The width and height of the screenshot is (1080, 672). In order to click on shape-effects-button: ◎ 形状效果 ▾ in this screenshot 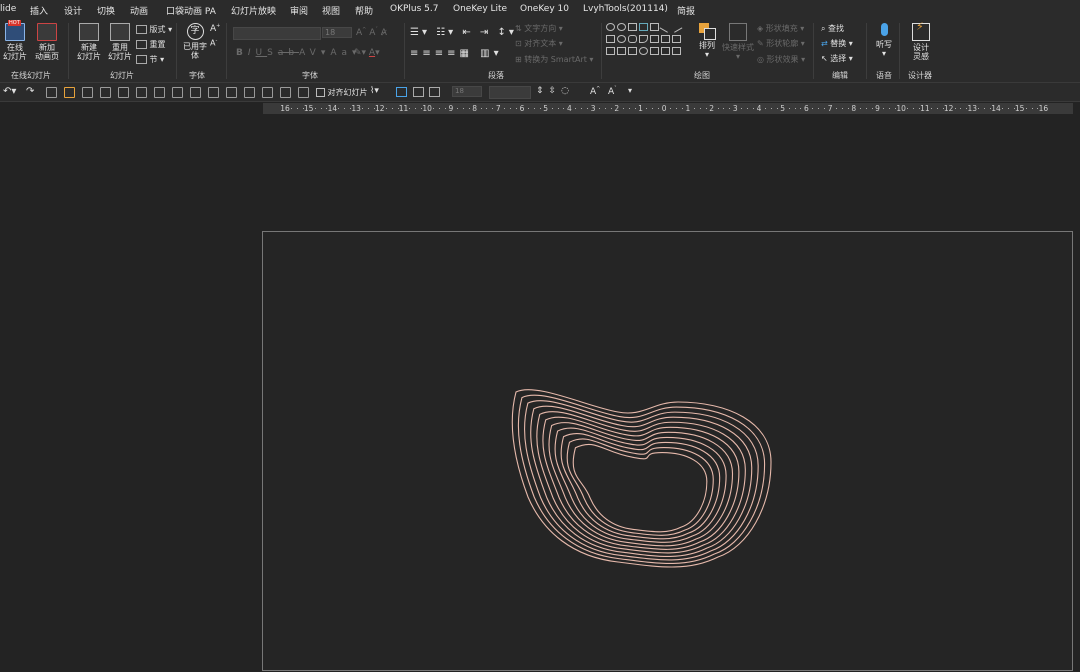, I will do `click(781, 59)`.